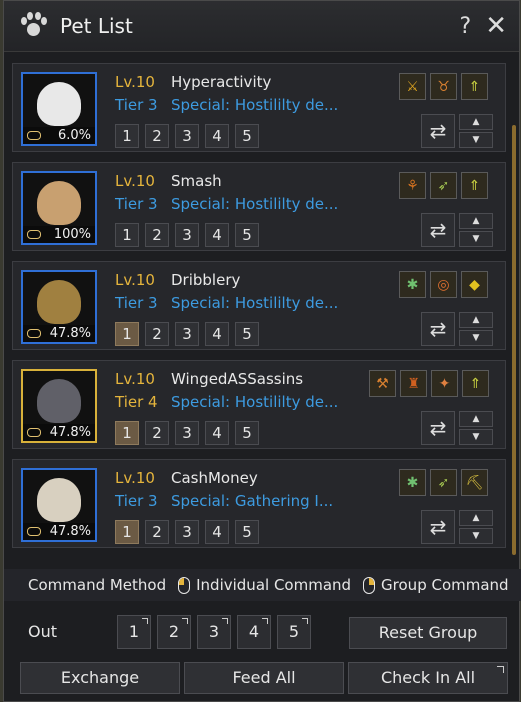 The image size is (521, 702). I want to click on gem-icon: ◆, so click(474, 284).